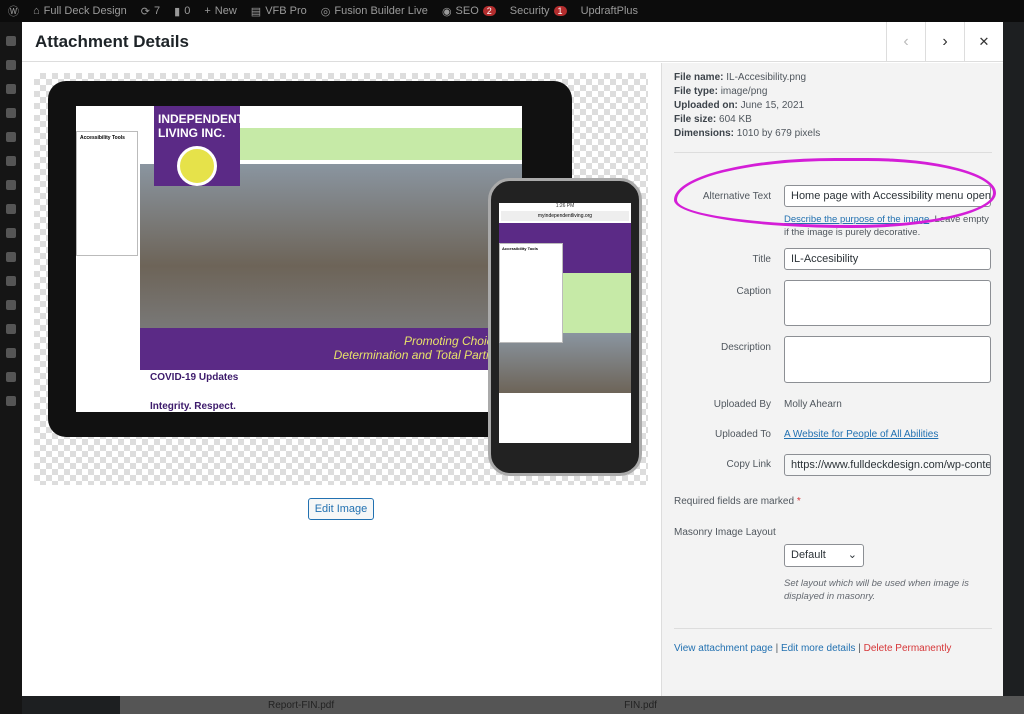  What do you see at coordinates (572, 705) in the screenshot?
I see `media-library-background: Report-FIN.pdf FIN.pdf` at bounding box center [572, 705].